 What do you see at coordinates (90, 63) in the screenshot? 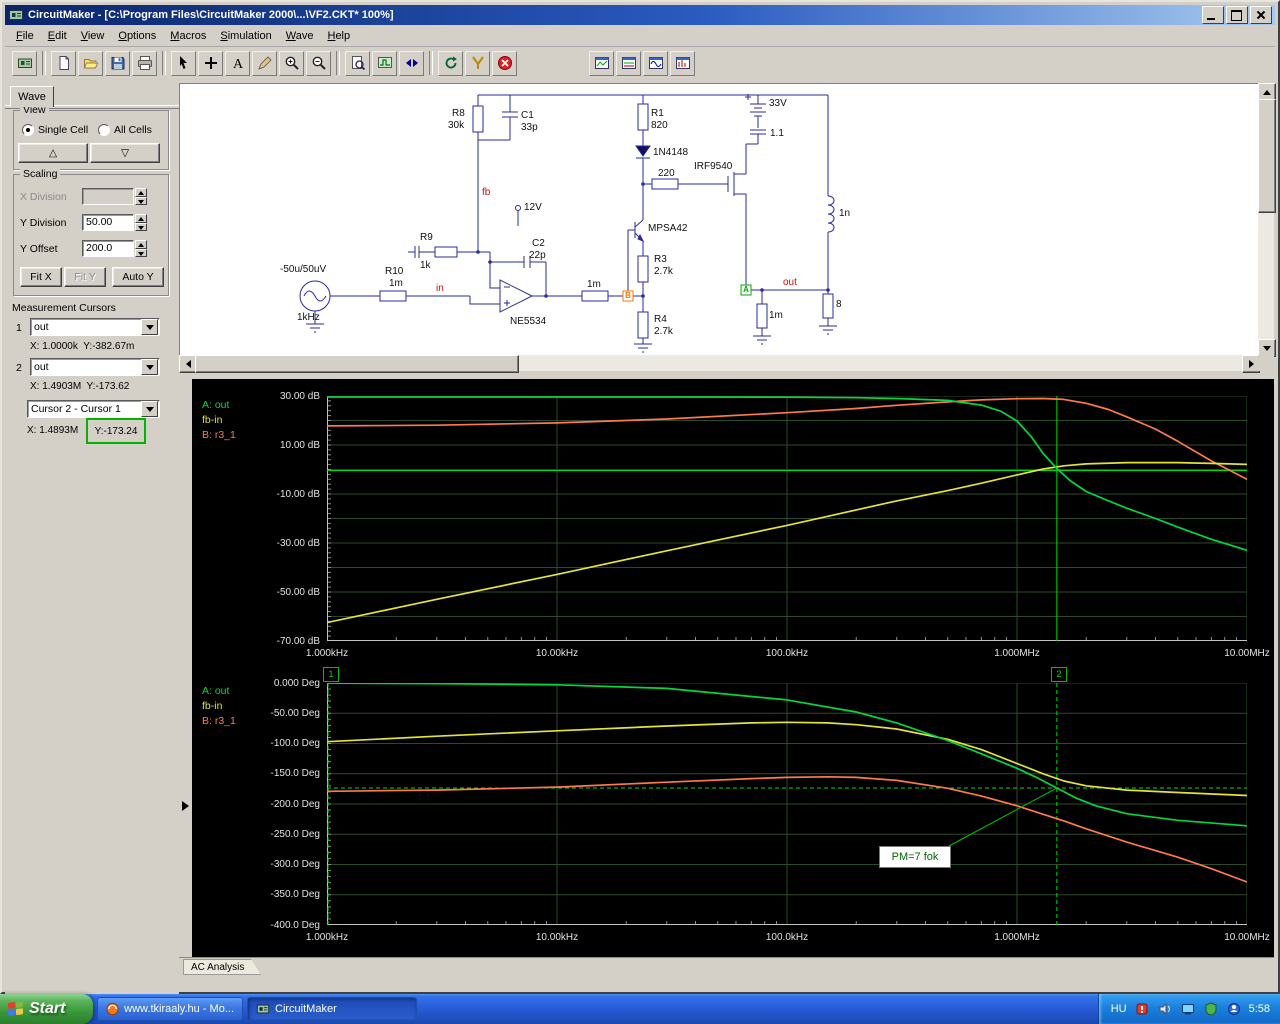
I see `tool-open-folder-button` at bounding box center [90, 63].